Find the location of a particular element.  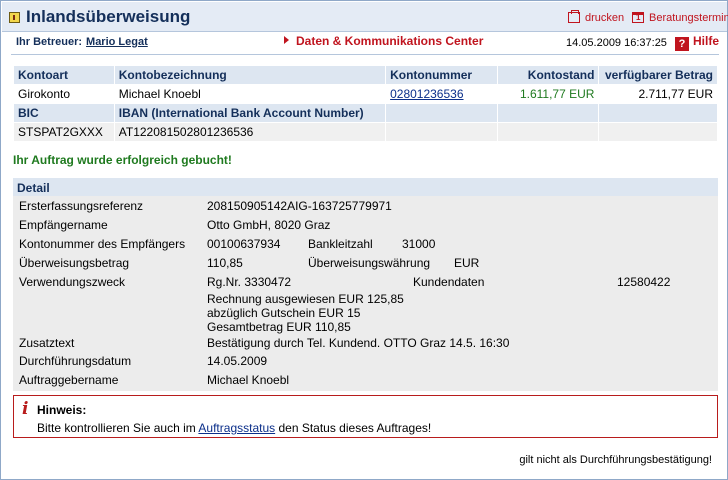

recipient-label: Empfängername is located at coordinates (63, 225).